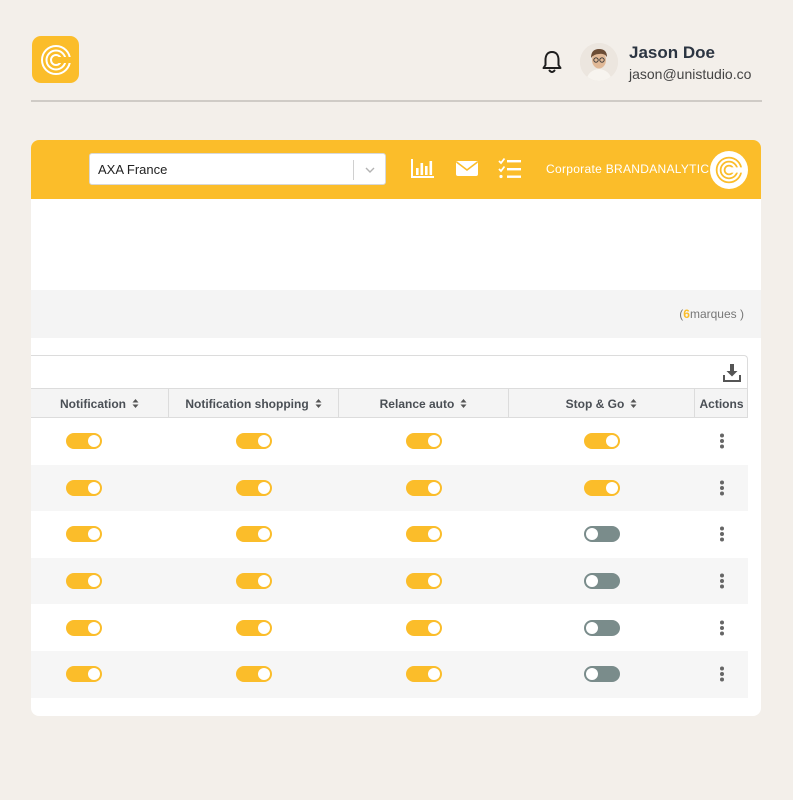 The height and width of the screenshot is (800, 793). What do you see at coordinates (690, 74) in the screenshot?
I see `user-email: jason@unistudio.co` at bounding box center [690, 74].